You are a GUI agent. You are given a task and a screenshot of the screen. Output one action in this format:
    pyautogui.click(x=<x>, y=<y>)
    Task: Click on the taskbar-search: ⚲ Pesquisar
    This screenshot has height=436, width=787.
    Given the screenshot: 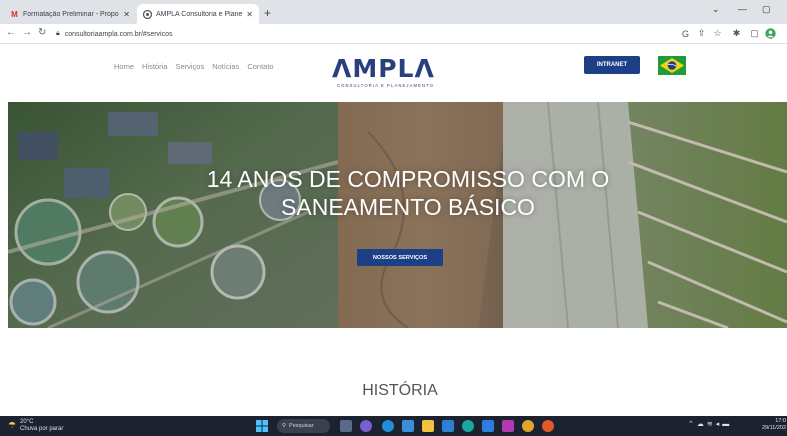 What is the action you would take?
    pyautogui.click(x=303, y=426)
    